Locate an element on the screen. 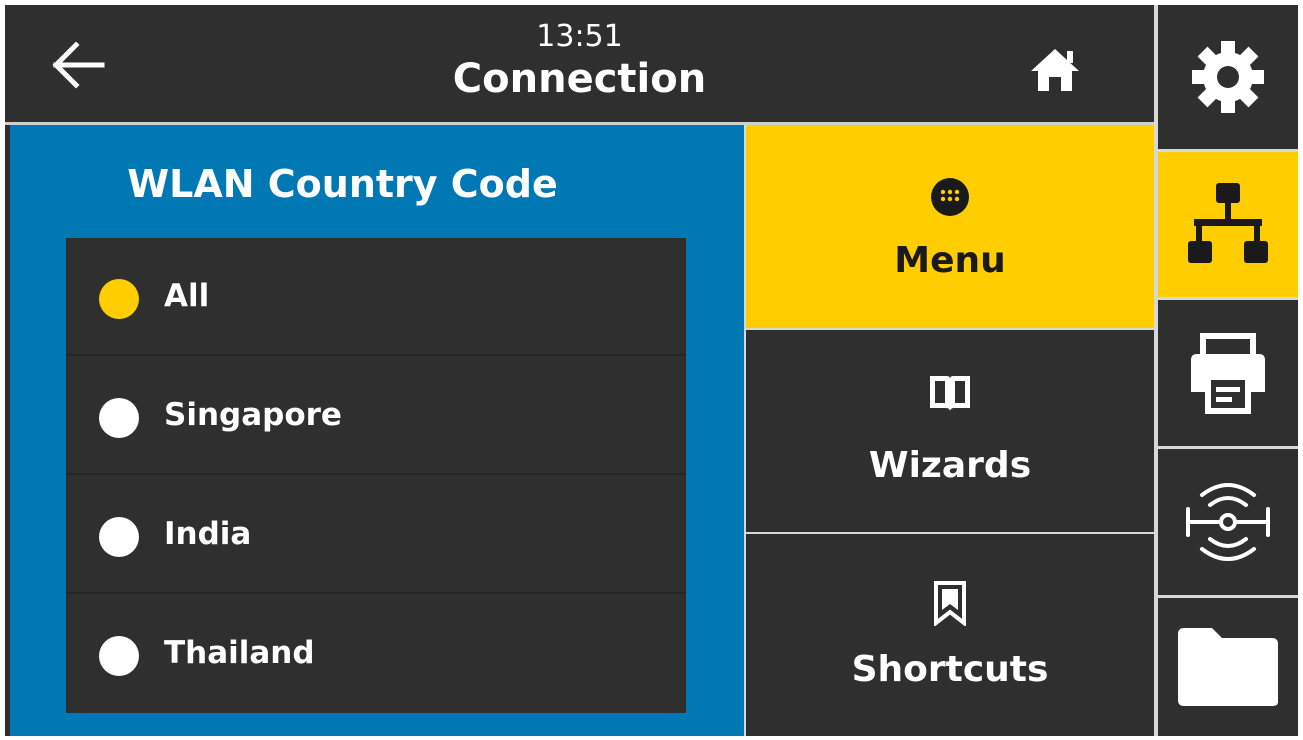 The image size is (1303, 740). page-title: Connection is located at coordinates (579, 79).